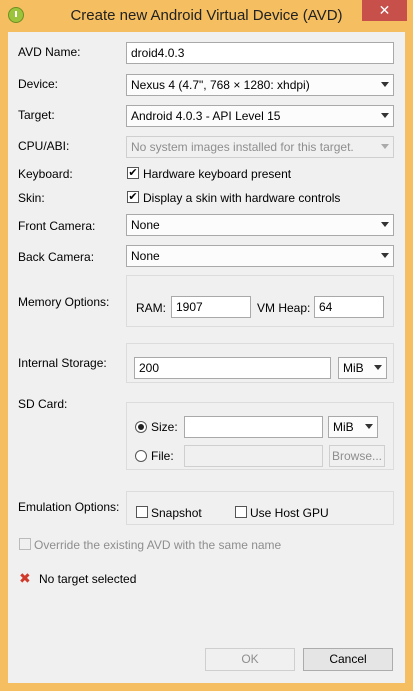 This screenshot has width=413, height=691. Describe the element at coordinates (384, 10) in the screenshot. I see `close-button: ✕` at that location.